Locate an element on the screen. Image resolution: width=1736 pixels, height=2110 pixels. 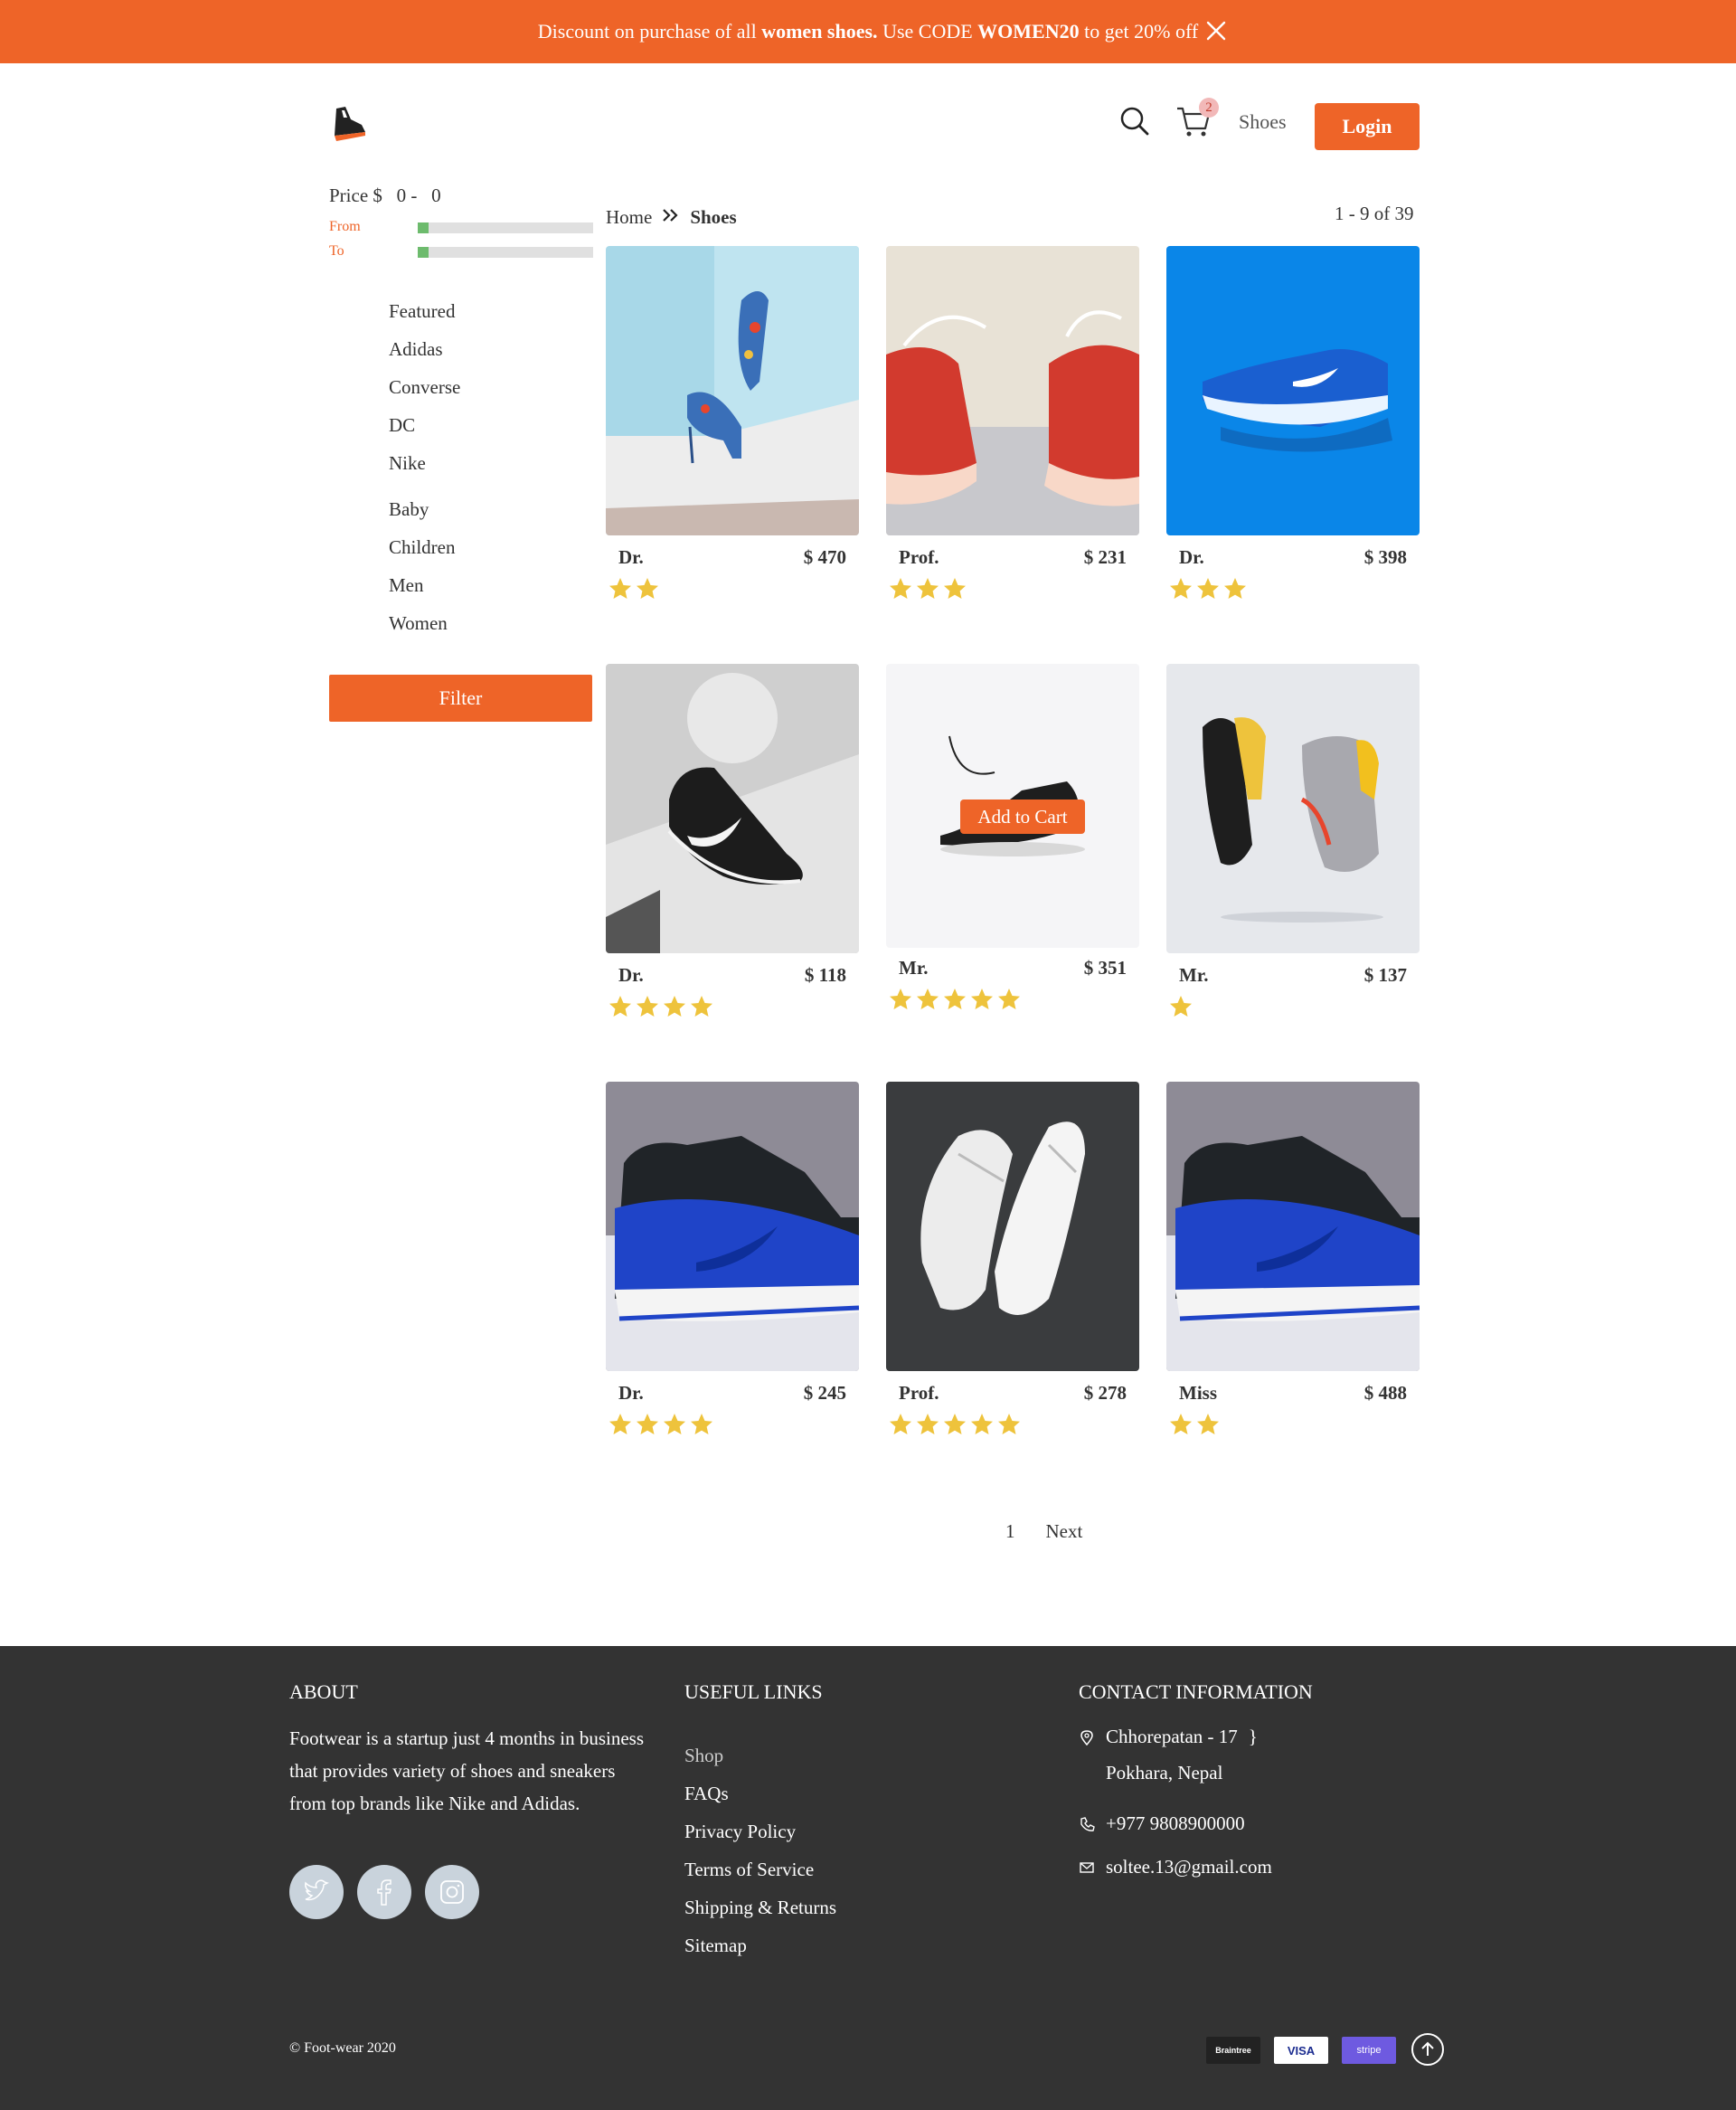
logo-shoe-icon is located at coordinates (348, 125).